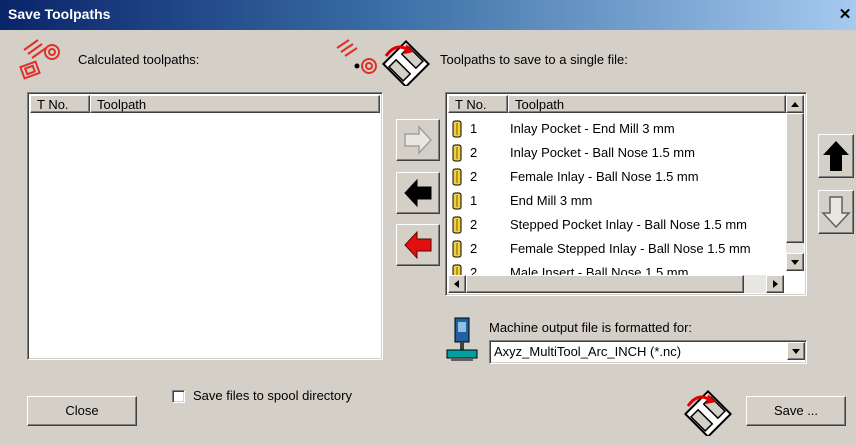 Image resolution: width=856 pixels, height=445 pixels. What do you see at coordinates (59, 14) in the screenshot?
I see `window-title: Save Toolpaths` at bounding box center [59, 14].